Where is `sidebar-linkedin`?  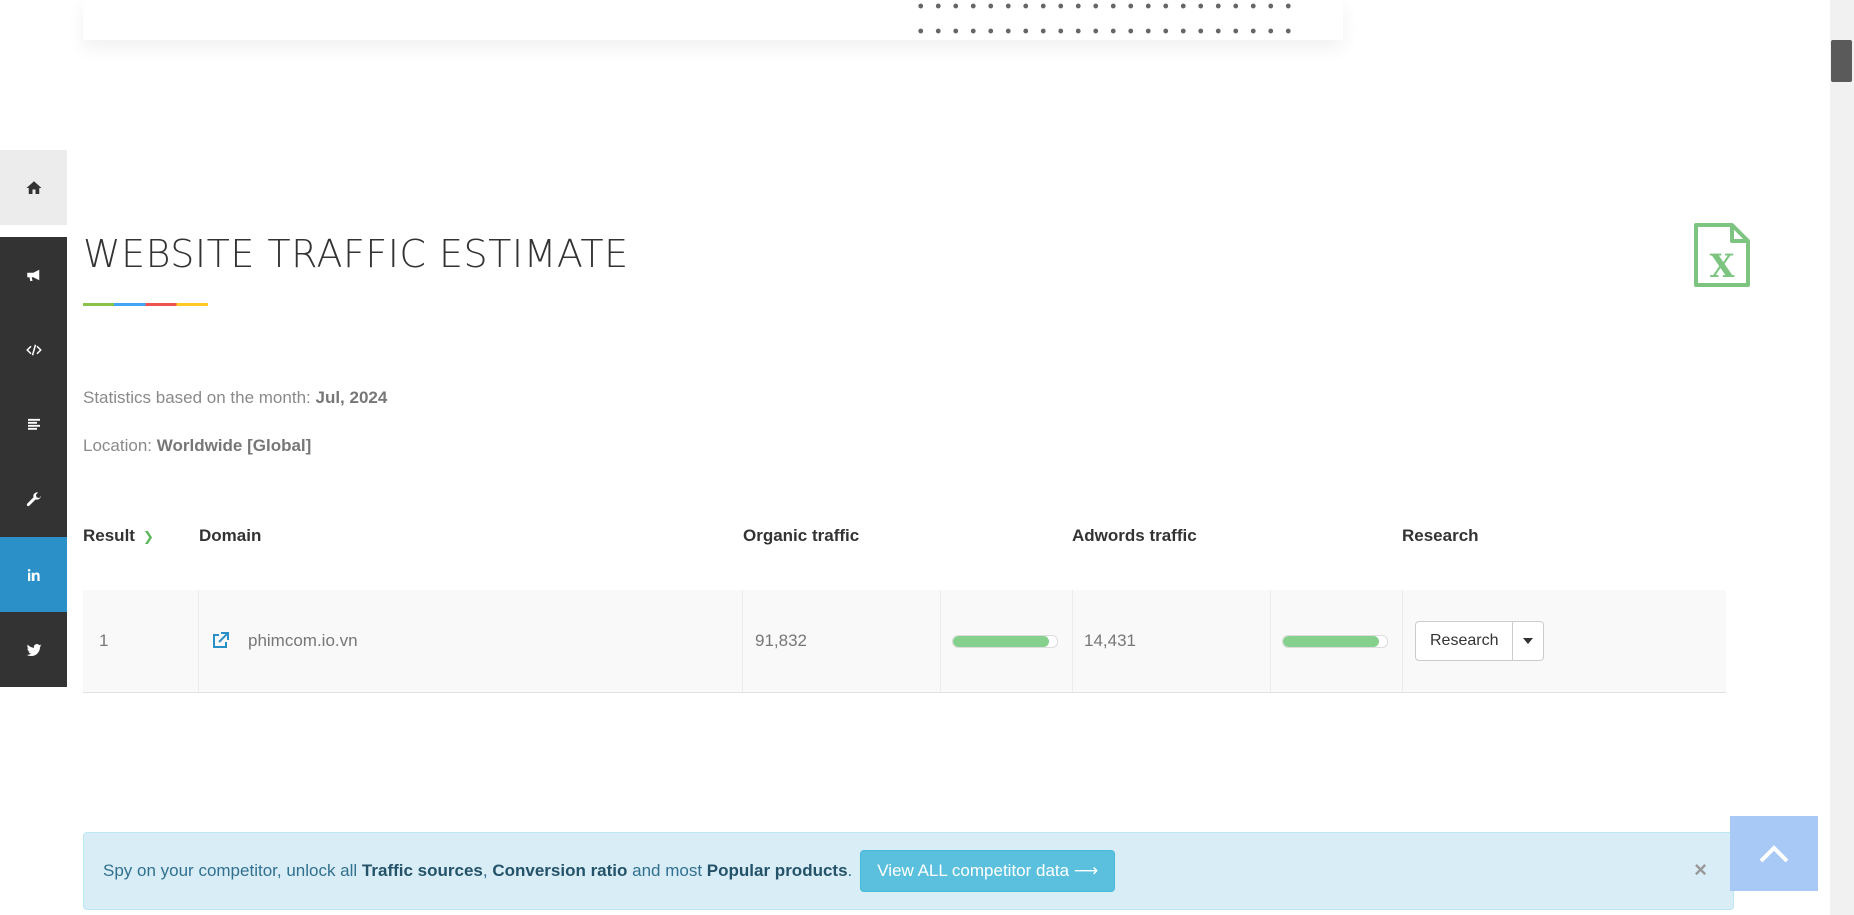
sidebar-linkedin is located at coordinates (33, 574).